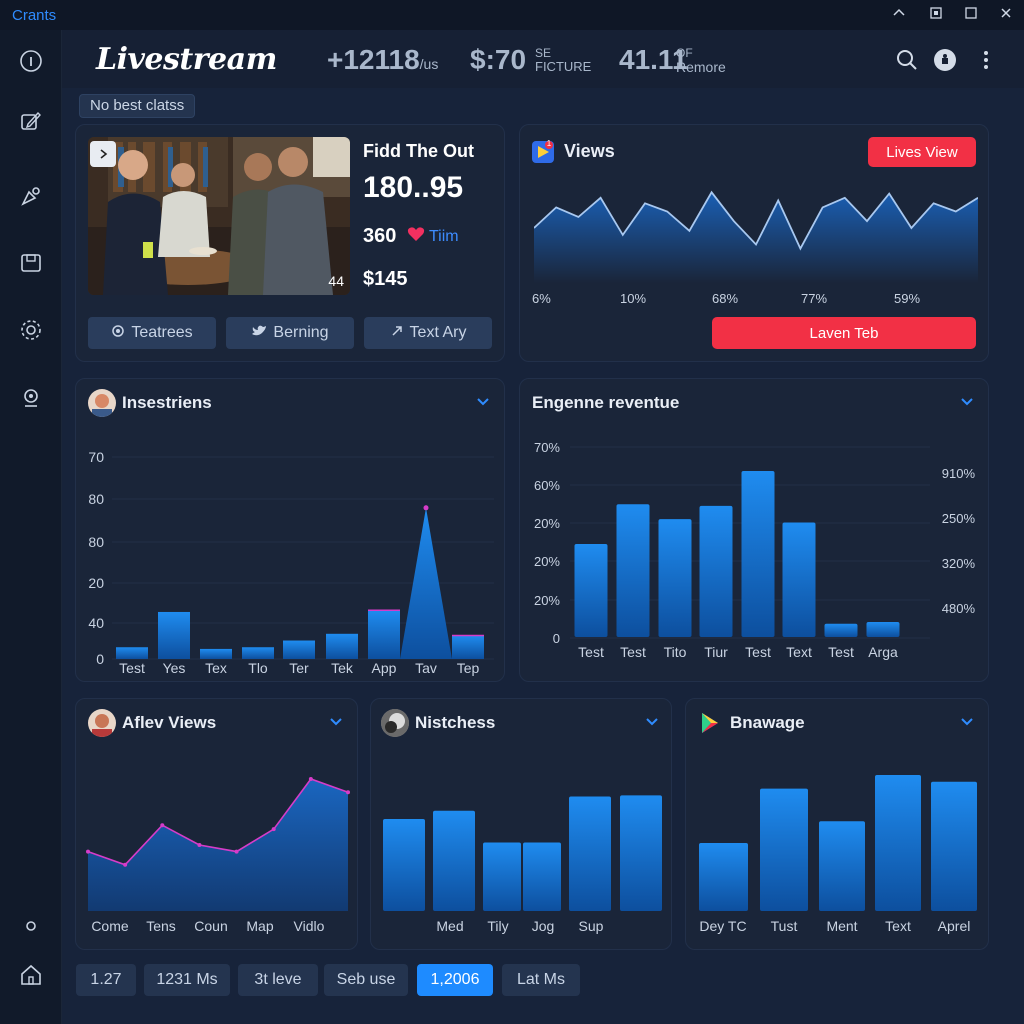  Describe the element at coordinates (543, 53) in the screenshot. I see `stat-revenue-unit-top: SE` at that location.